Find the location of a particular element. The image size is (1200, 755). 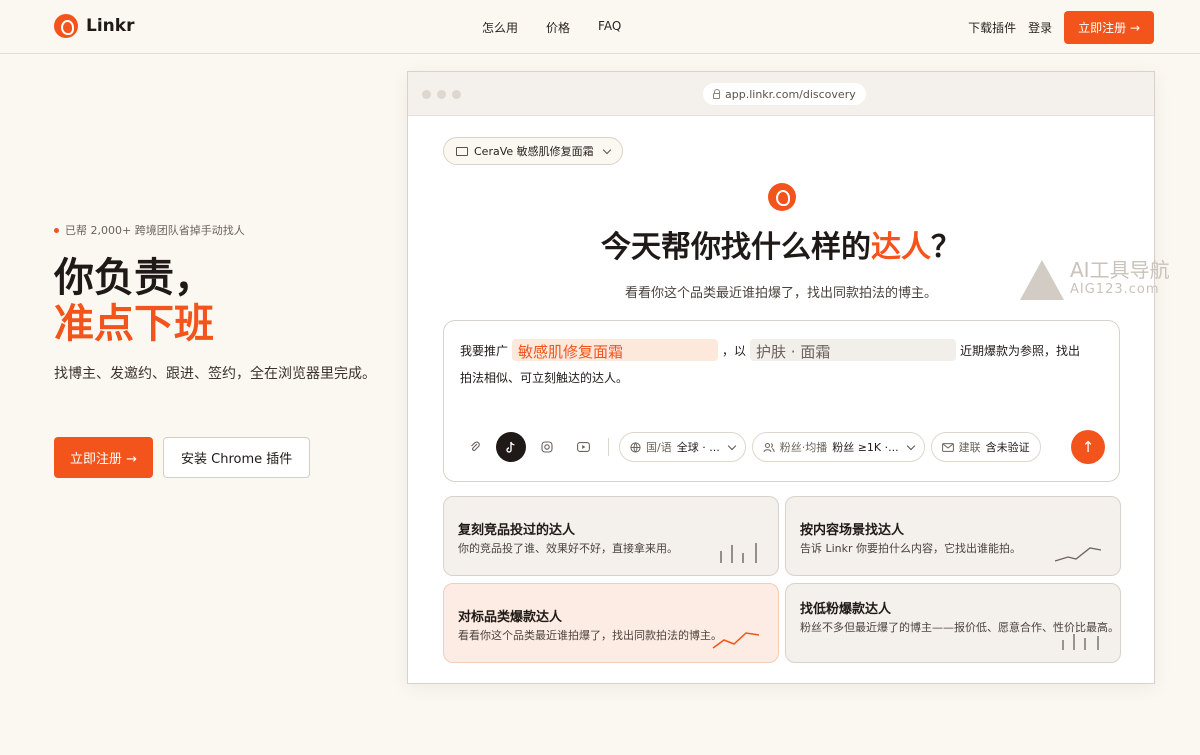

card-title: 找低粉爆款达人 is located at coordinates (846, 609).